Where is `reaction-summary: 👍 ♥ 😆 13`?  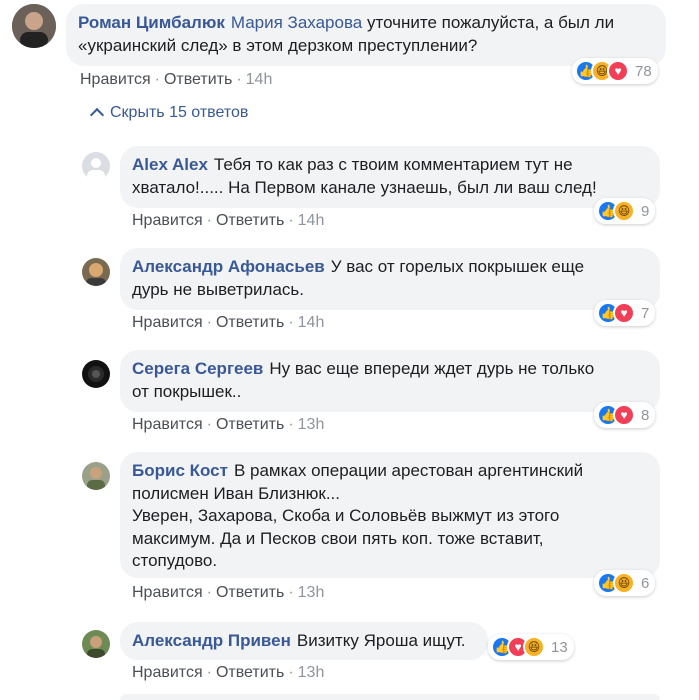 reaction-summary: 👍 ♥ 😆 13 is located at coordinates (531, 647).